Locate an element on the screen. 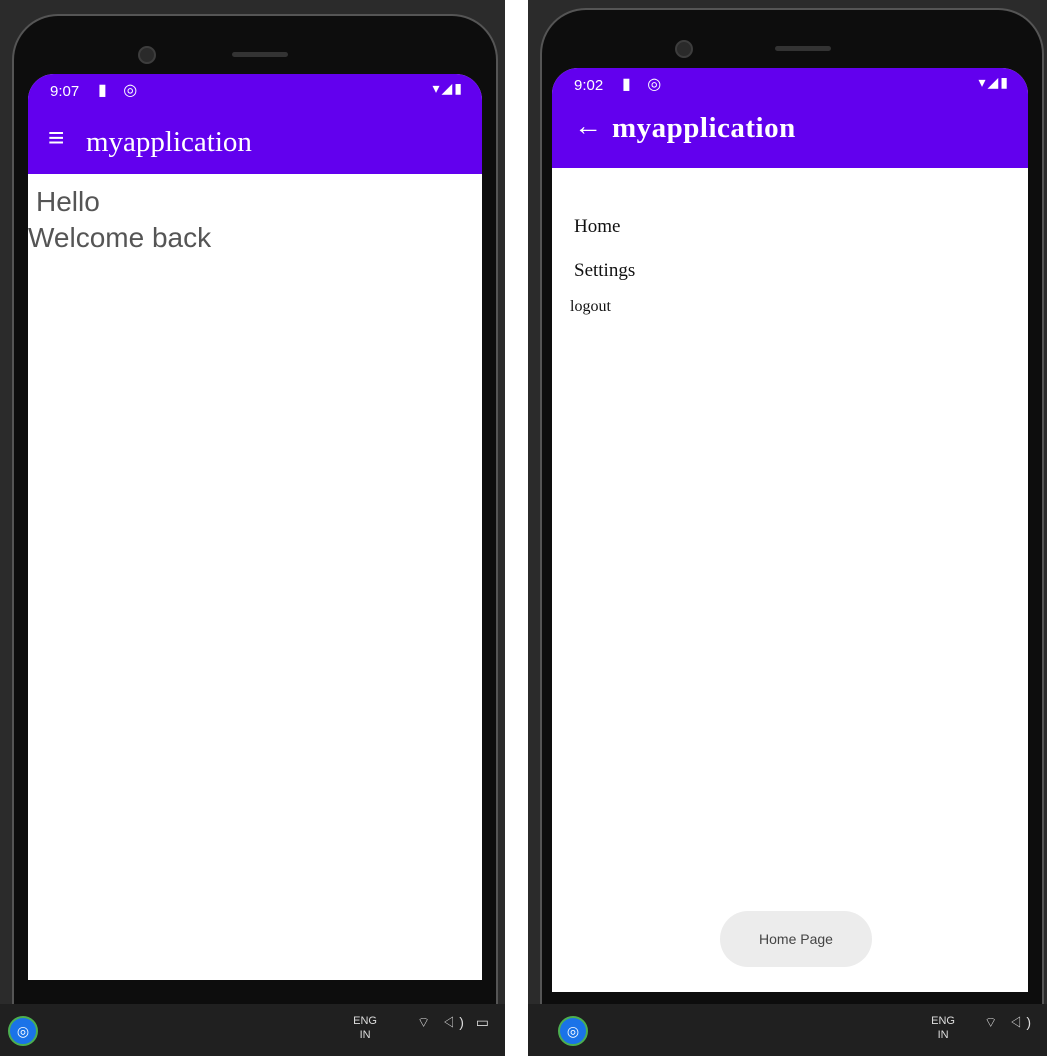 The image size is (1047, 1056). menu-item-logout: logout is located at coordinates (590, 307).